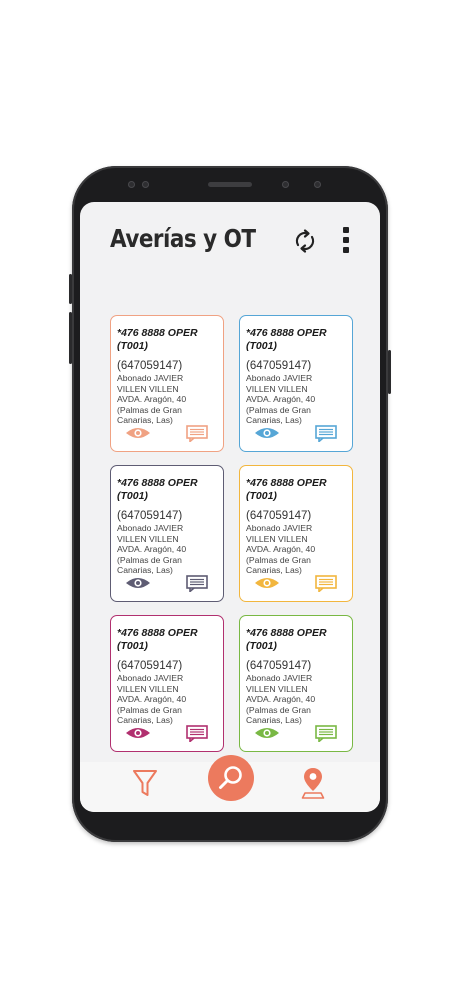 Image resolution: width=462 pixels, height=1000 pixels. Describe the element at coordinates (230, 184) in the screenshot. I see `earpiece-speaker` at that location.